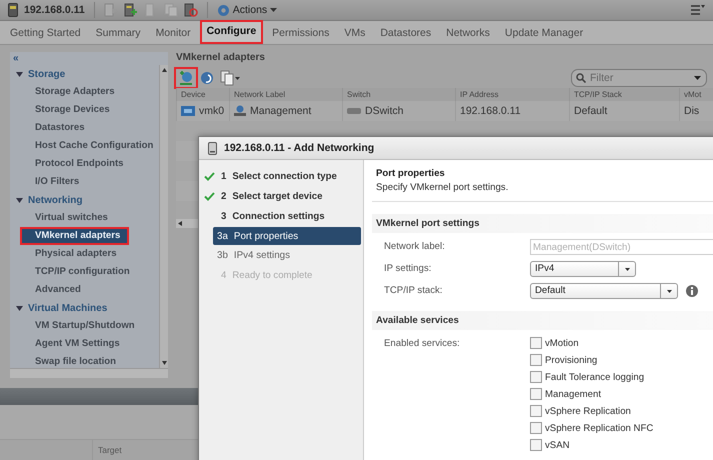 Image resolution: width=713 pixels, height=460 pixels. What do you see at coordinates (45, 33) in the screenshot?
I see `tab: Getting Started` at bounding box center [45, 33].